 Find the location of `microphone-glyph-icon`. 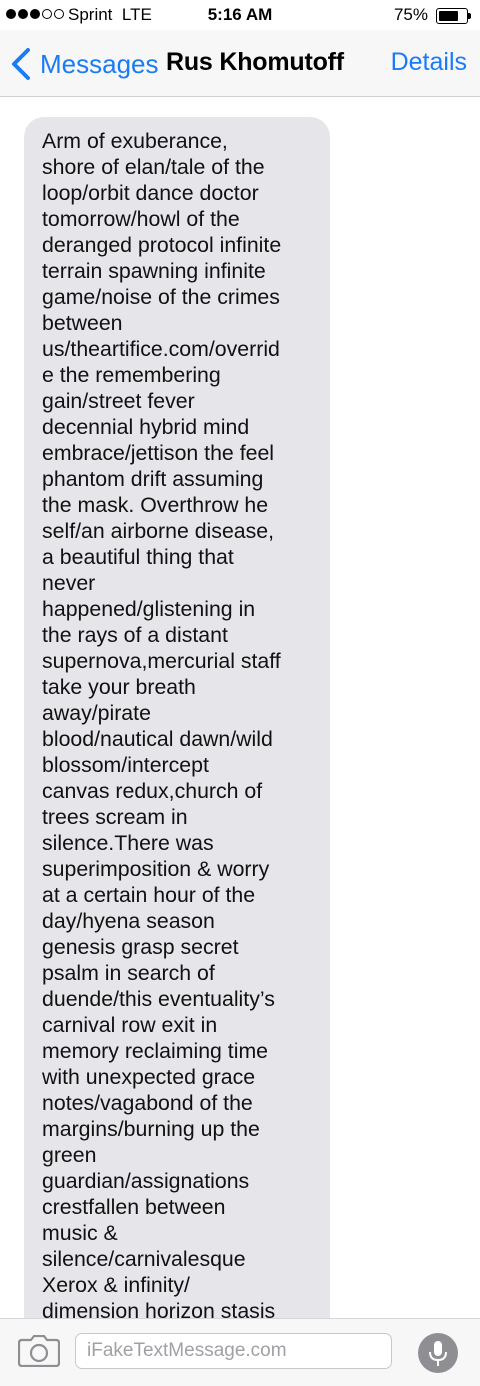

microphone-glyph-icon is located at coordinates (438, 1353).